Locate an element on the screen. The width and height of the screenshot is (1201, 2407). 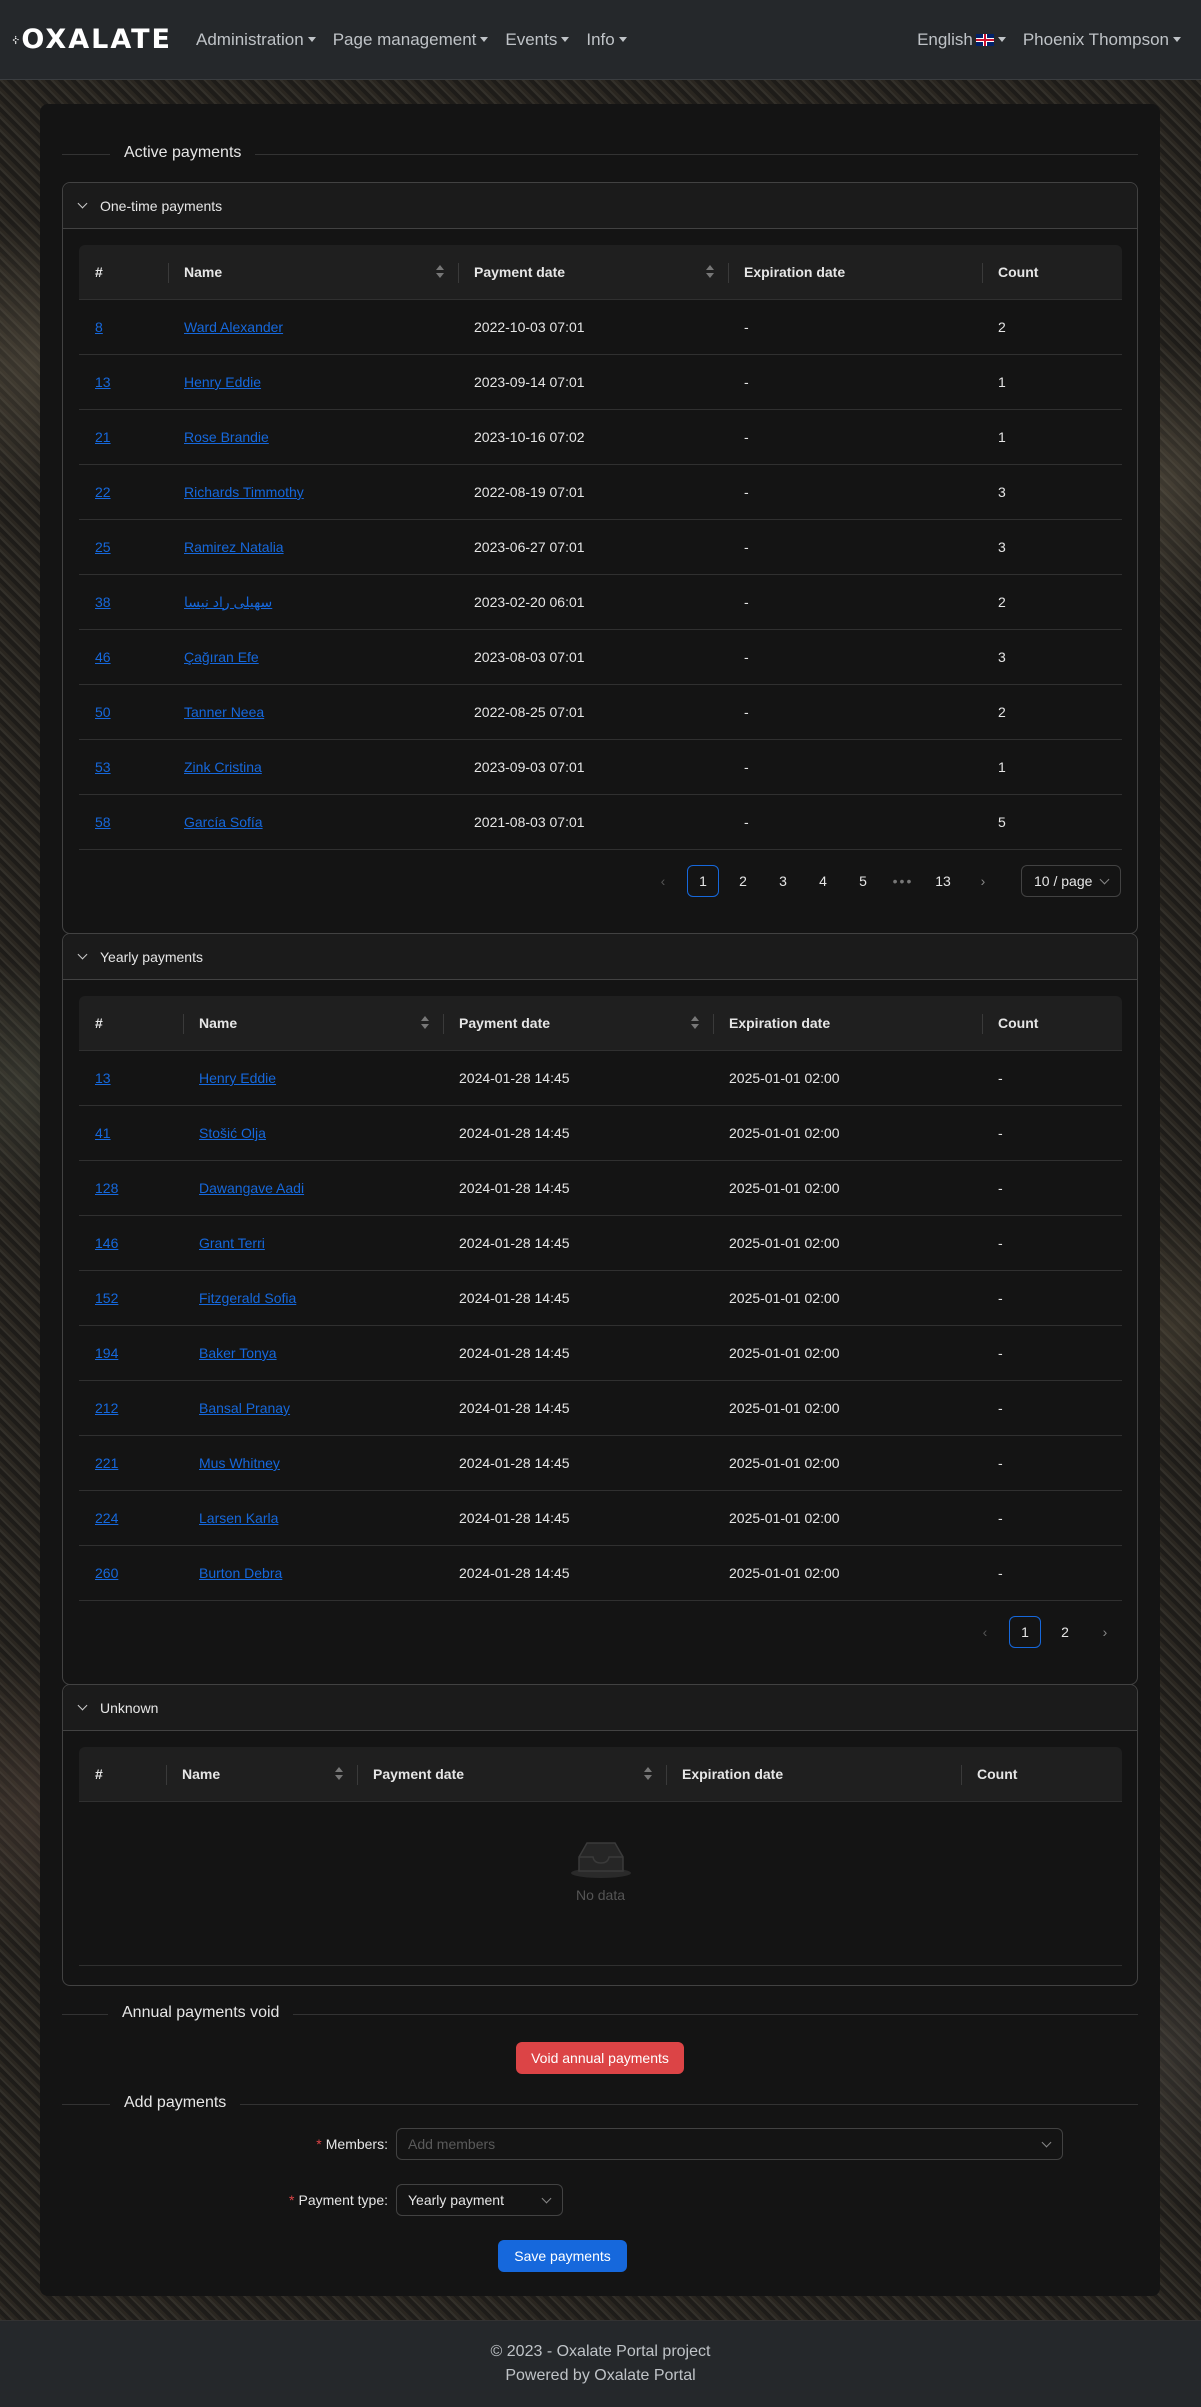
page-ellipsis: ••• is located at coordinates (903, 881).